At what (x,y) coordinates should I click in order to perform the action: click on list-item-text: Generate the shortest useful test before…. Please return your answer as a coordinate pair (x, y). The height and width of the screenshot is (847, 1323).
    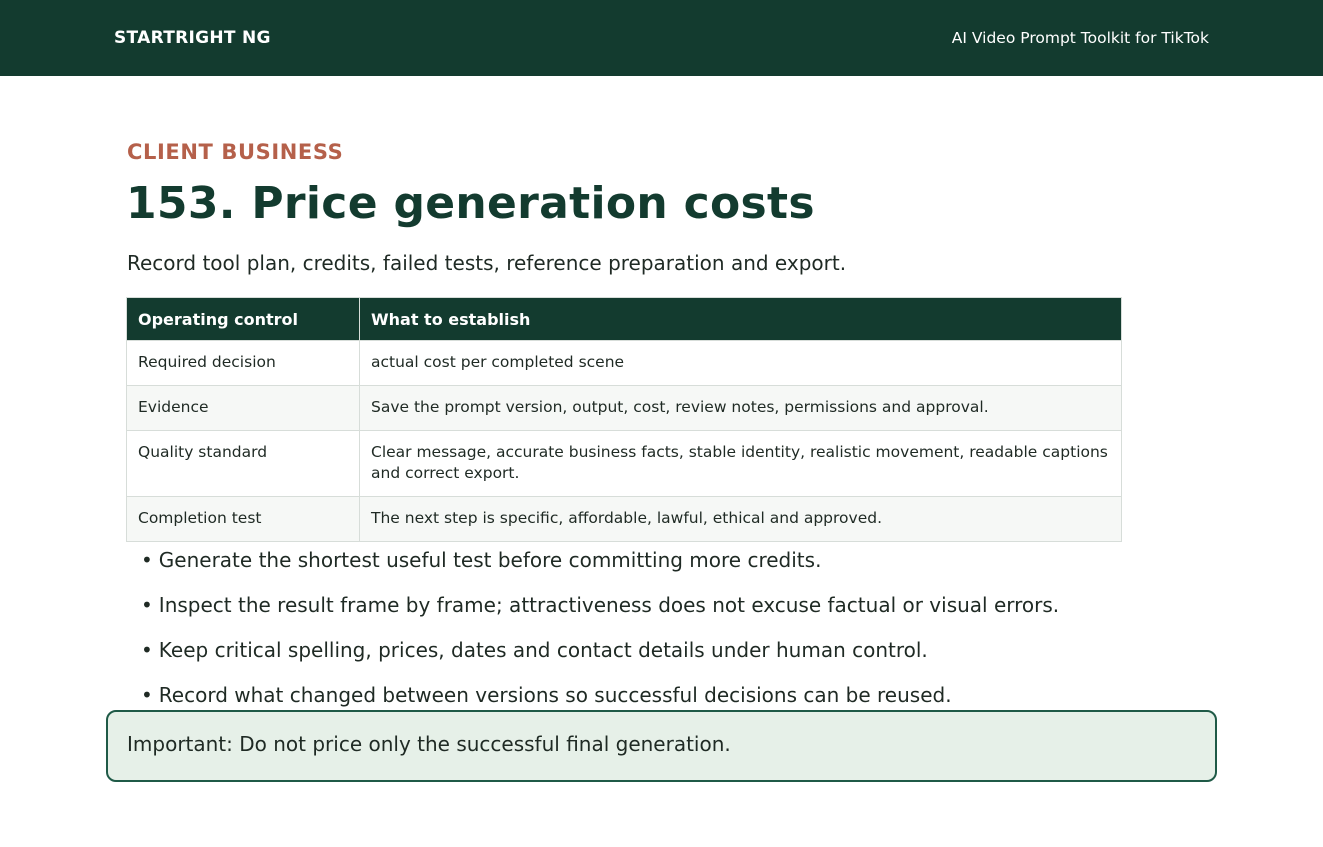
    Looking at the image, I should click on (490, 560).